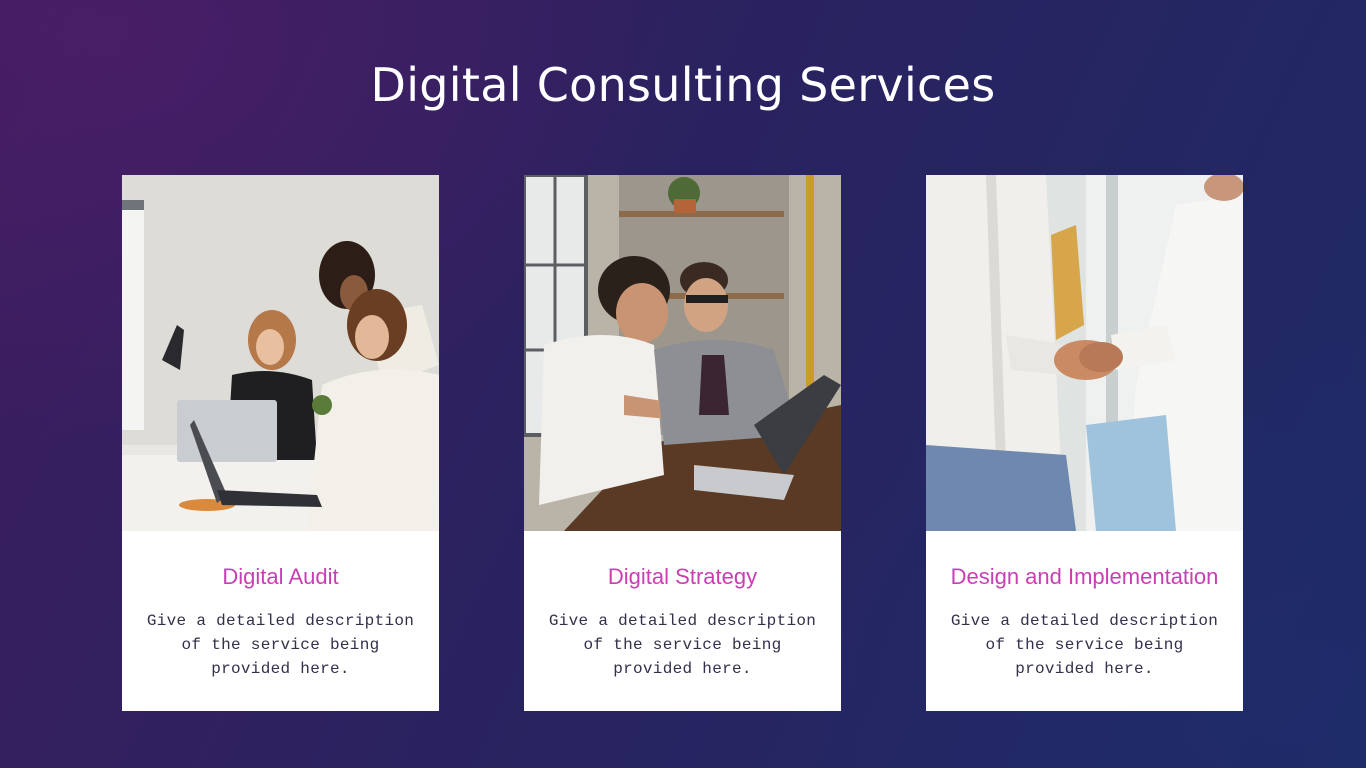 The width and height of the screenshot is (1366, 768). Describe the element at coordinates (682, 353) in the screenshot. I see `two-men-reviewing-laptop-photo` at that location.